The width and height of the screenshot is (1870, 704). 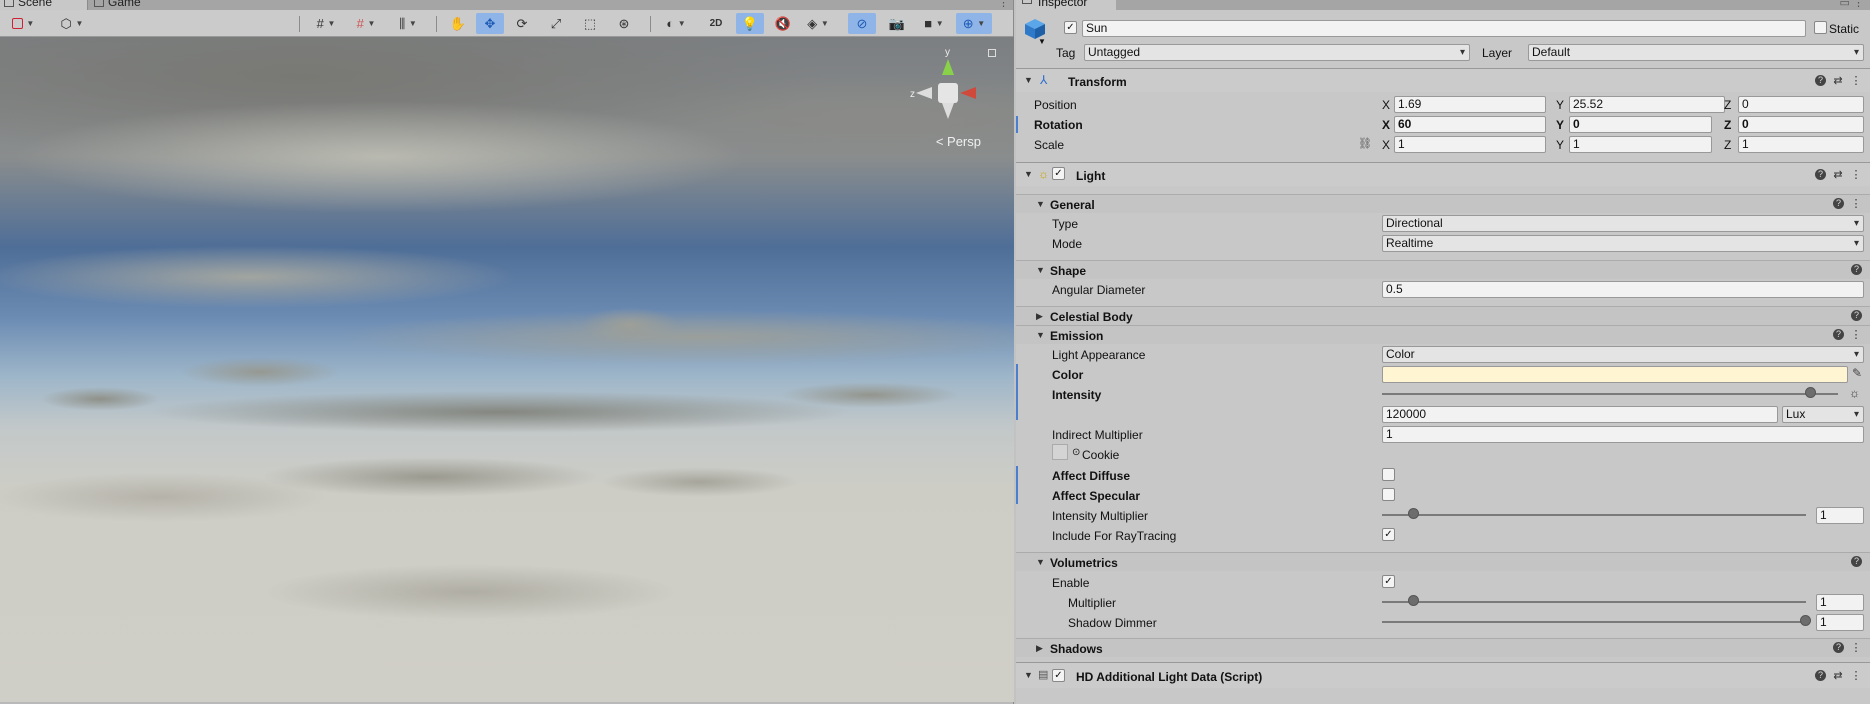 I want to click on rotate-tool-button: ⟳, so click(x=522, y=23).